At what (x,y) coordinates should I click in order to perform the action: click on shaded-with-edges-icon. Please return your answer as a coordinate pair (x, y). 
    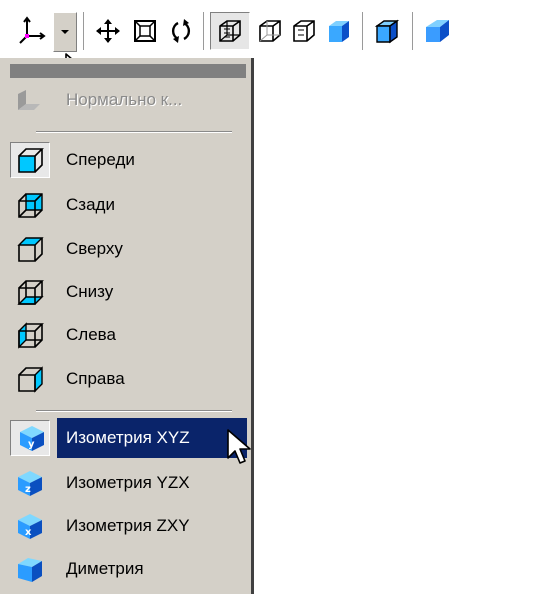
    Looking at the image, I should click on (387, 31).